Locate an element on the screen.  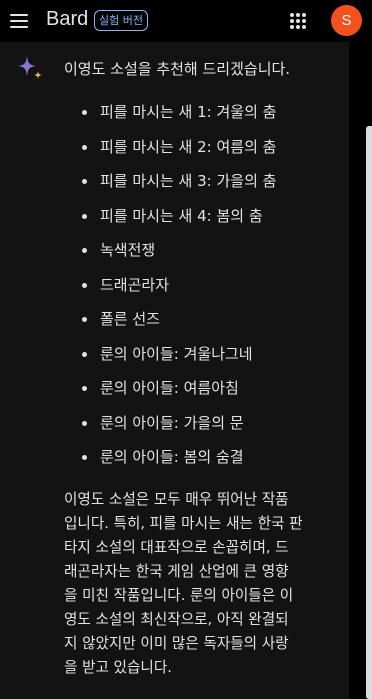
app-title: Bard is located at coordinates (67, 19).